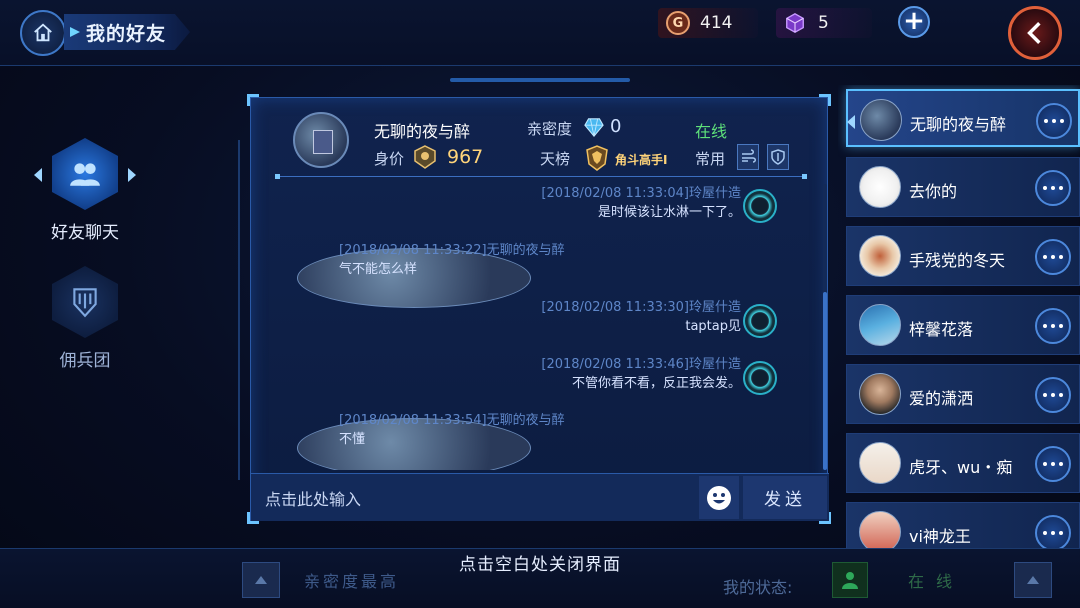 This screenshot has width=1080, height=608. Describe the element at coordinates (641, 307) in the screenshot. I see `message-meta: [2018/02/08 11:33:30]玲屋什造` at that location.